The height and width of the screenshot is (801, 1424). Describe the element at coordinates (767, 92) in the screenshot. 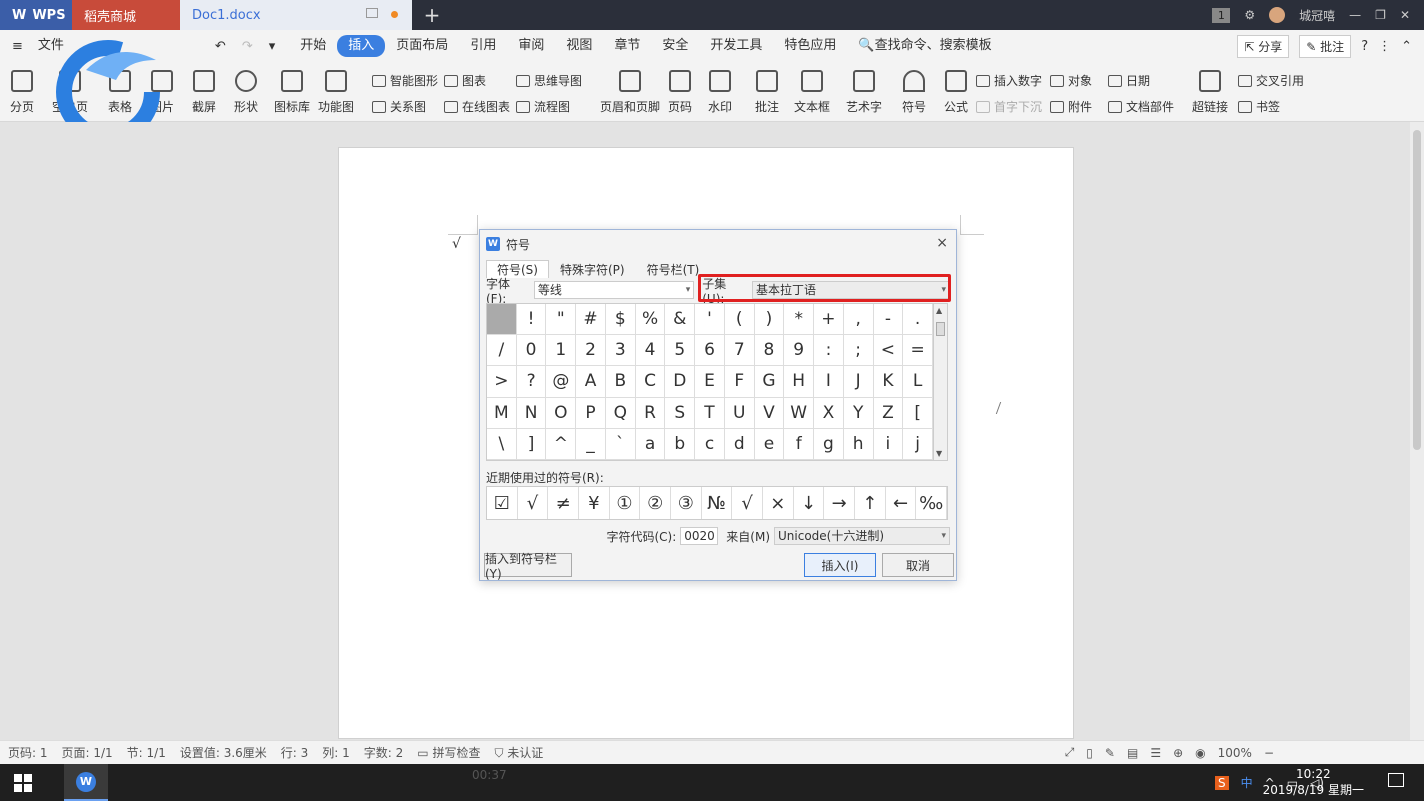

I see `annotation-button: 批注` at that location.